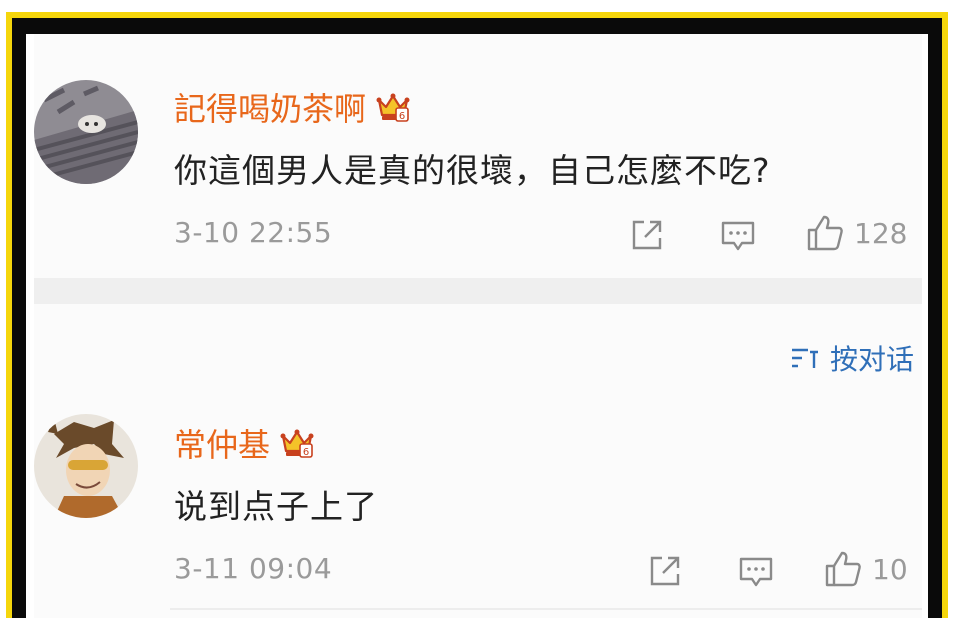  Describe the element at coordinates (546, 609) in the screenshot. I see `divider-line` at that location.